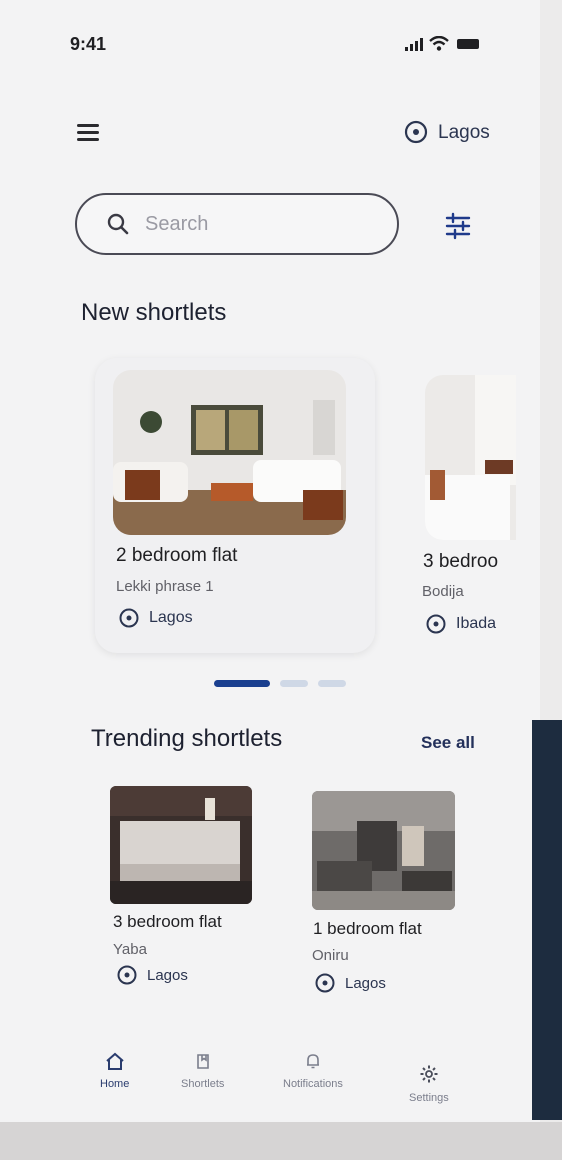  I want to click on nav-label: Home, so click(115, 1084).